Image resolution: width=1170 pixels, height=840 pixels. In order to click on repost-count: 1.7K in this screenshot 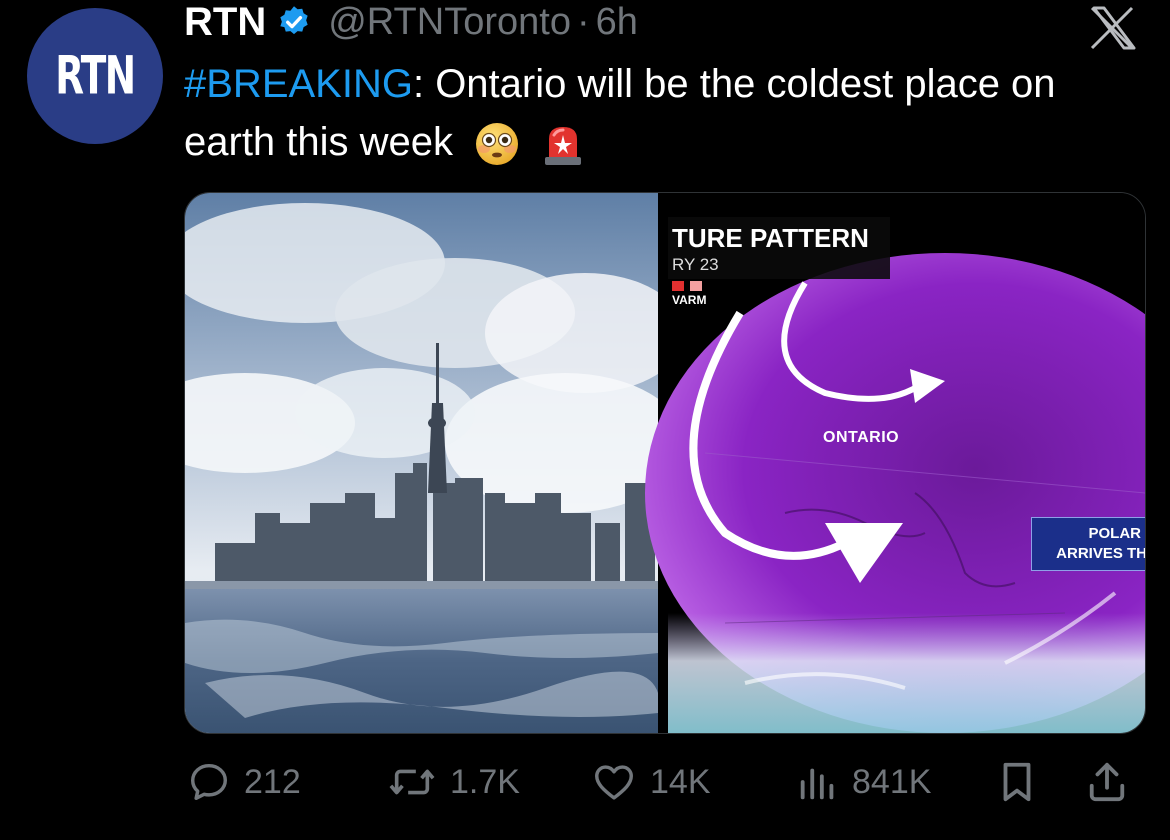, I will do `click(485, 781)`.